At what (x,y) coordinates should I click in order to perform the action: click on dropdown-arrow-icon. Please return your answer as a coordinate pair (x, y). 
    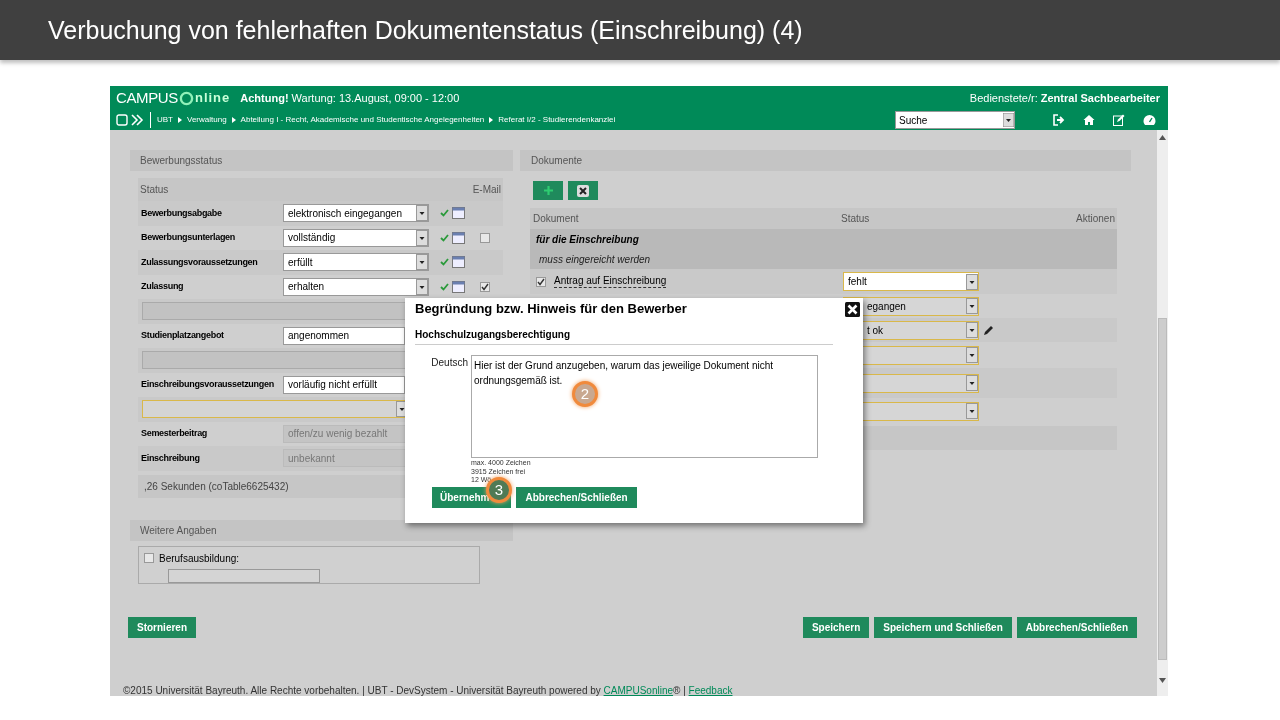
    Looking at the image, I should click on (1008, 120).